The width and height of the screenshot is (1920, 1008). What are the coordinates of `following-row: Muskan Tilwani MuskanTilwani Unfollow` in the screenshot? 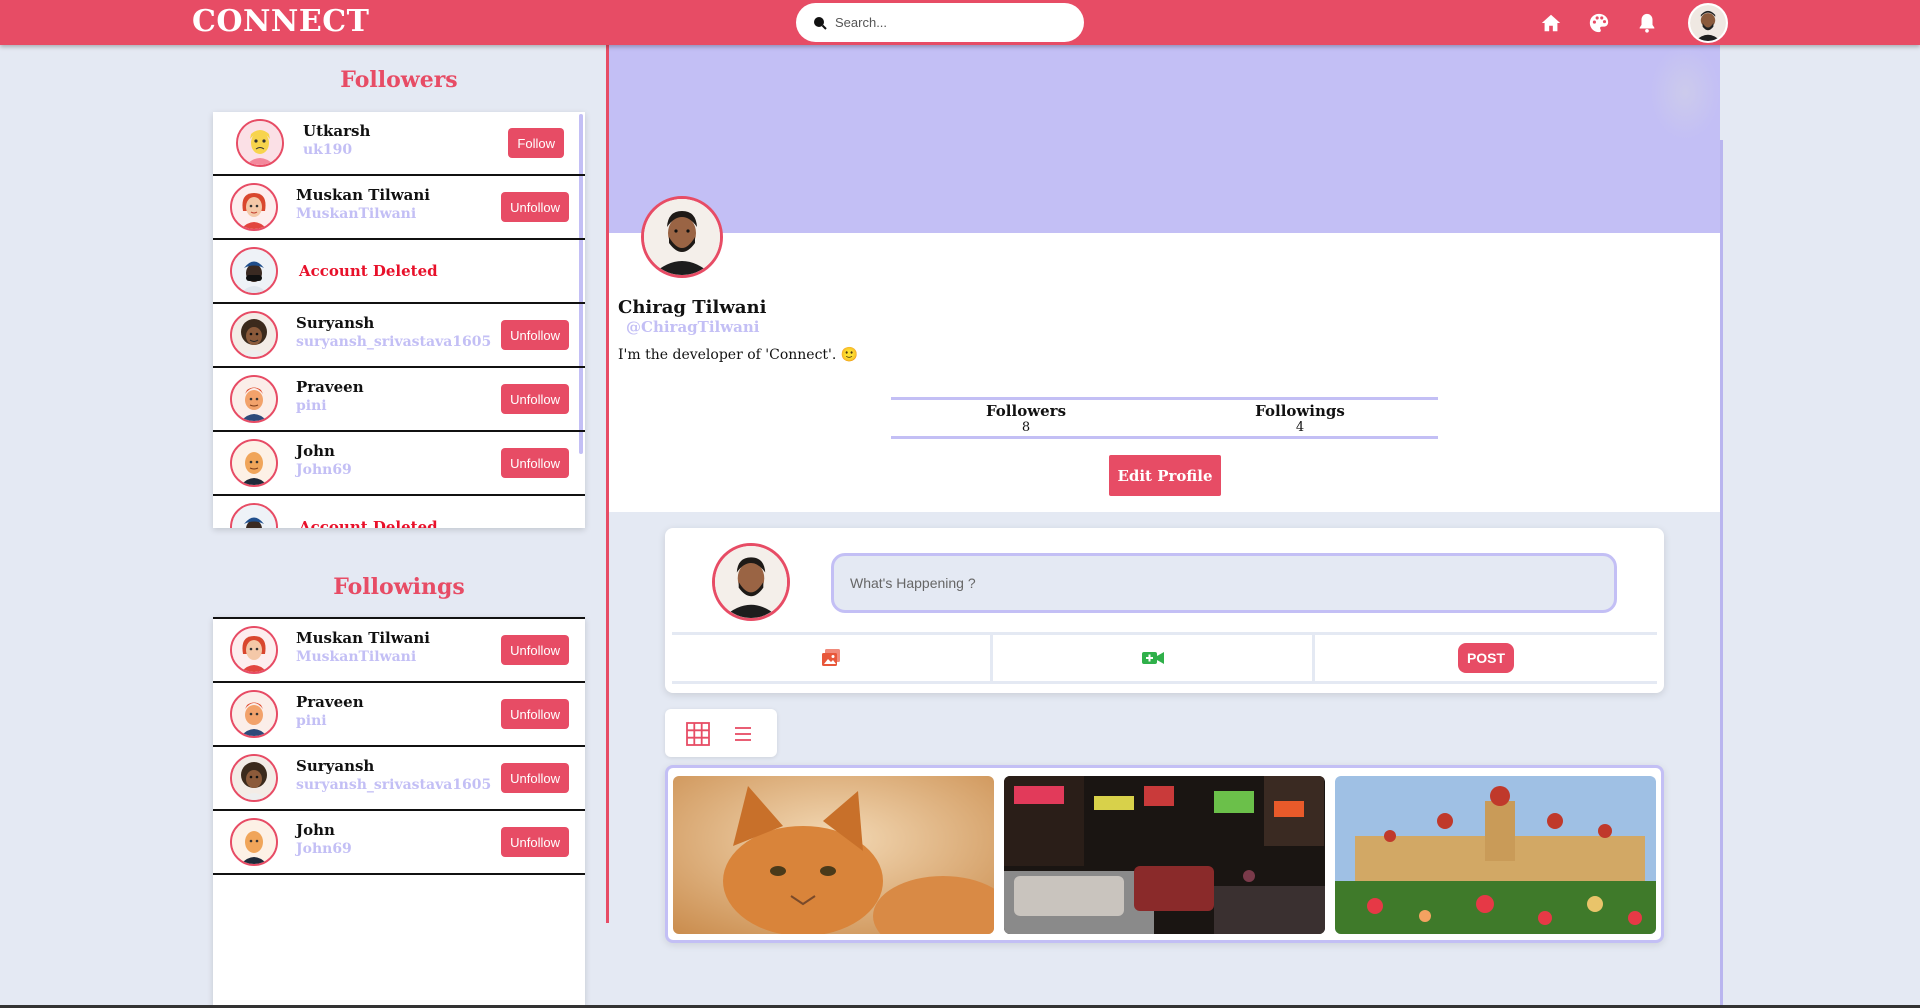 It's located at (399, 651).